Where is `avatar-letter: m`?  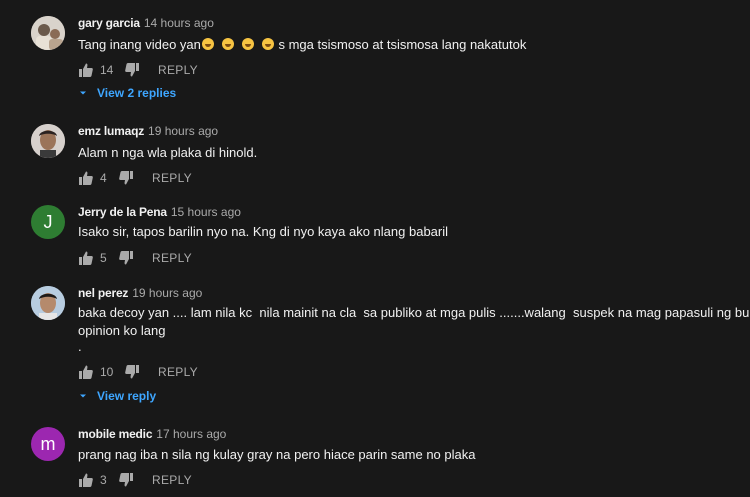
avatar-letter: m is located at coordinates (48, 443).